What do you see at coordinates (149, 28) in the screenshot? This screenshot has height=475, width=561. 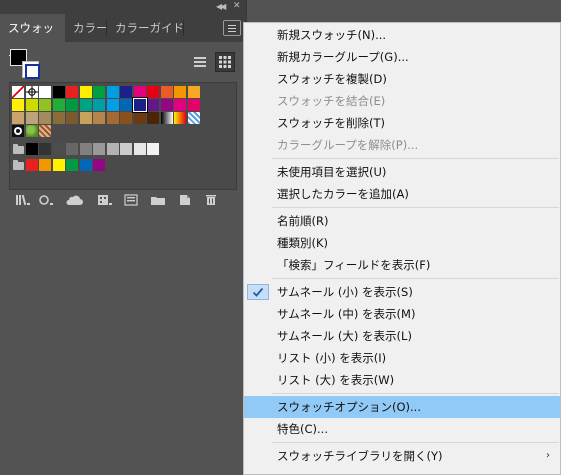 I see `tab-color-guide: カラーガイド` at bounding box center [149, 28].